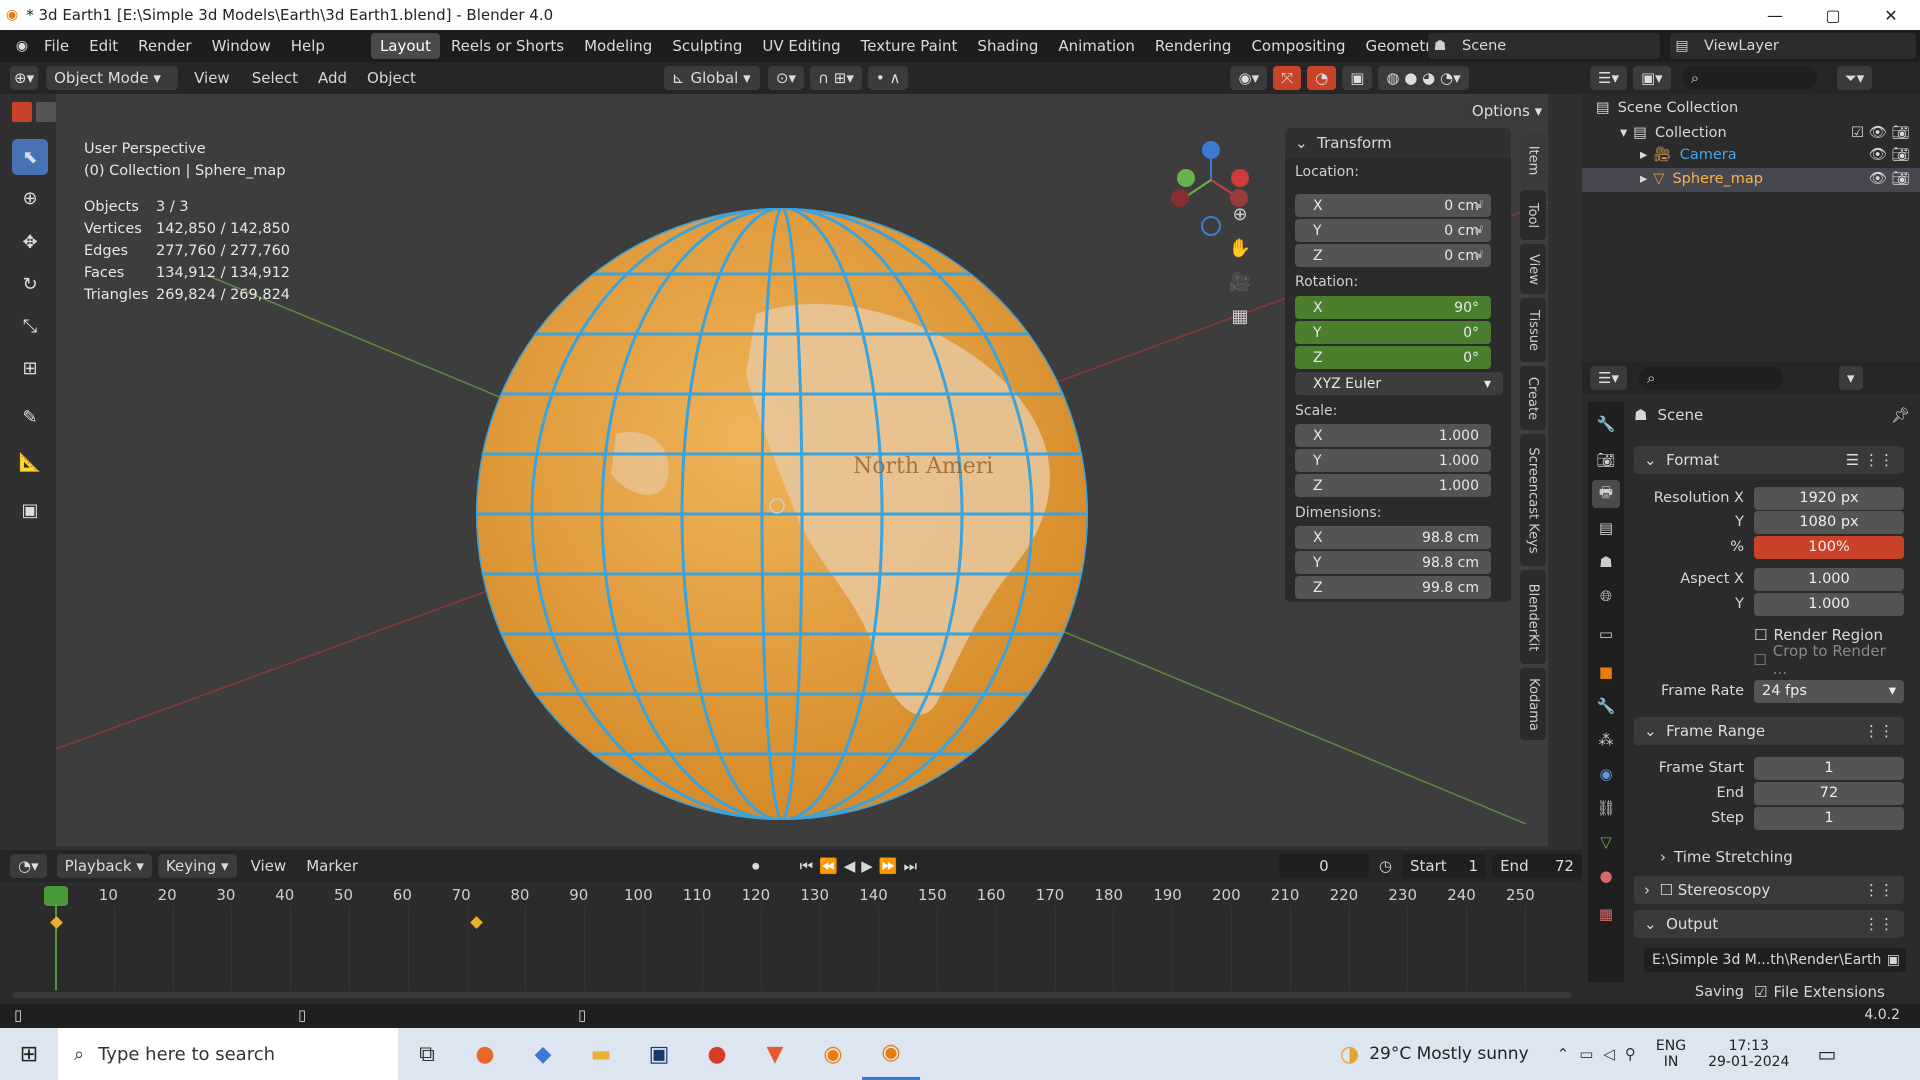 This screenshot has height=1080, width=1920. Describe the element at coordinates (112, 78) in the screenshot. I see `mode-dropdown: Object Mode ▾` at that location.